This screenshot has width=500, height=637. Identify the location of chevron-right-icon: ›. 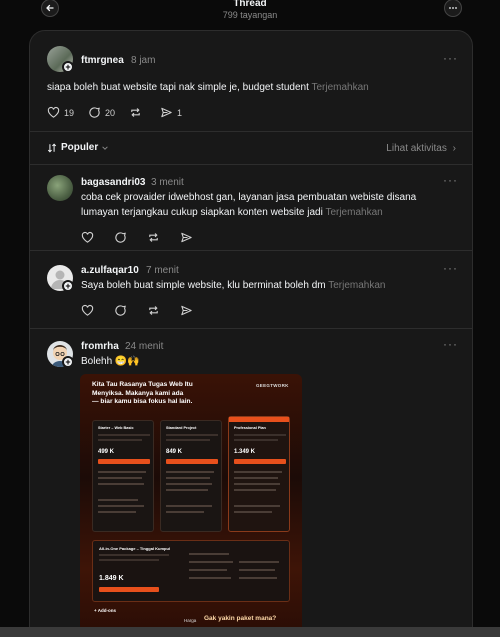
(454, 148).